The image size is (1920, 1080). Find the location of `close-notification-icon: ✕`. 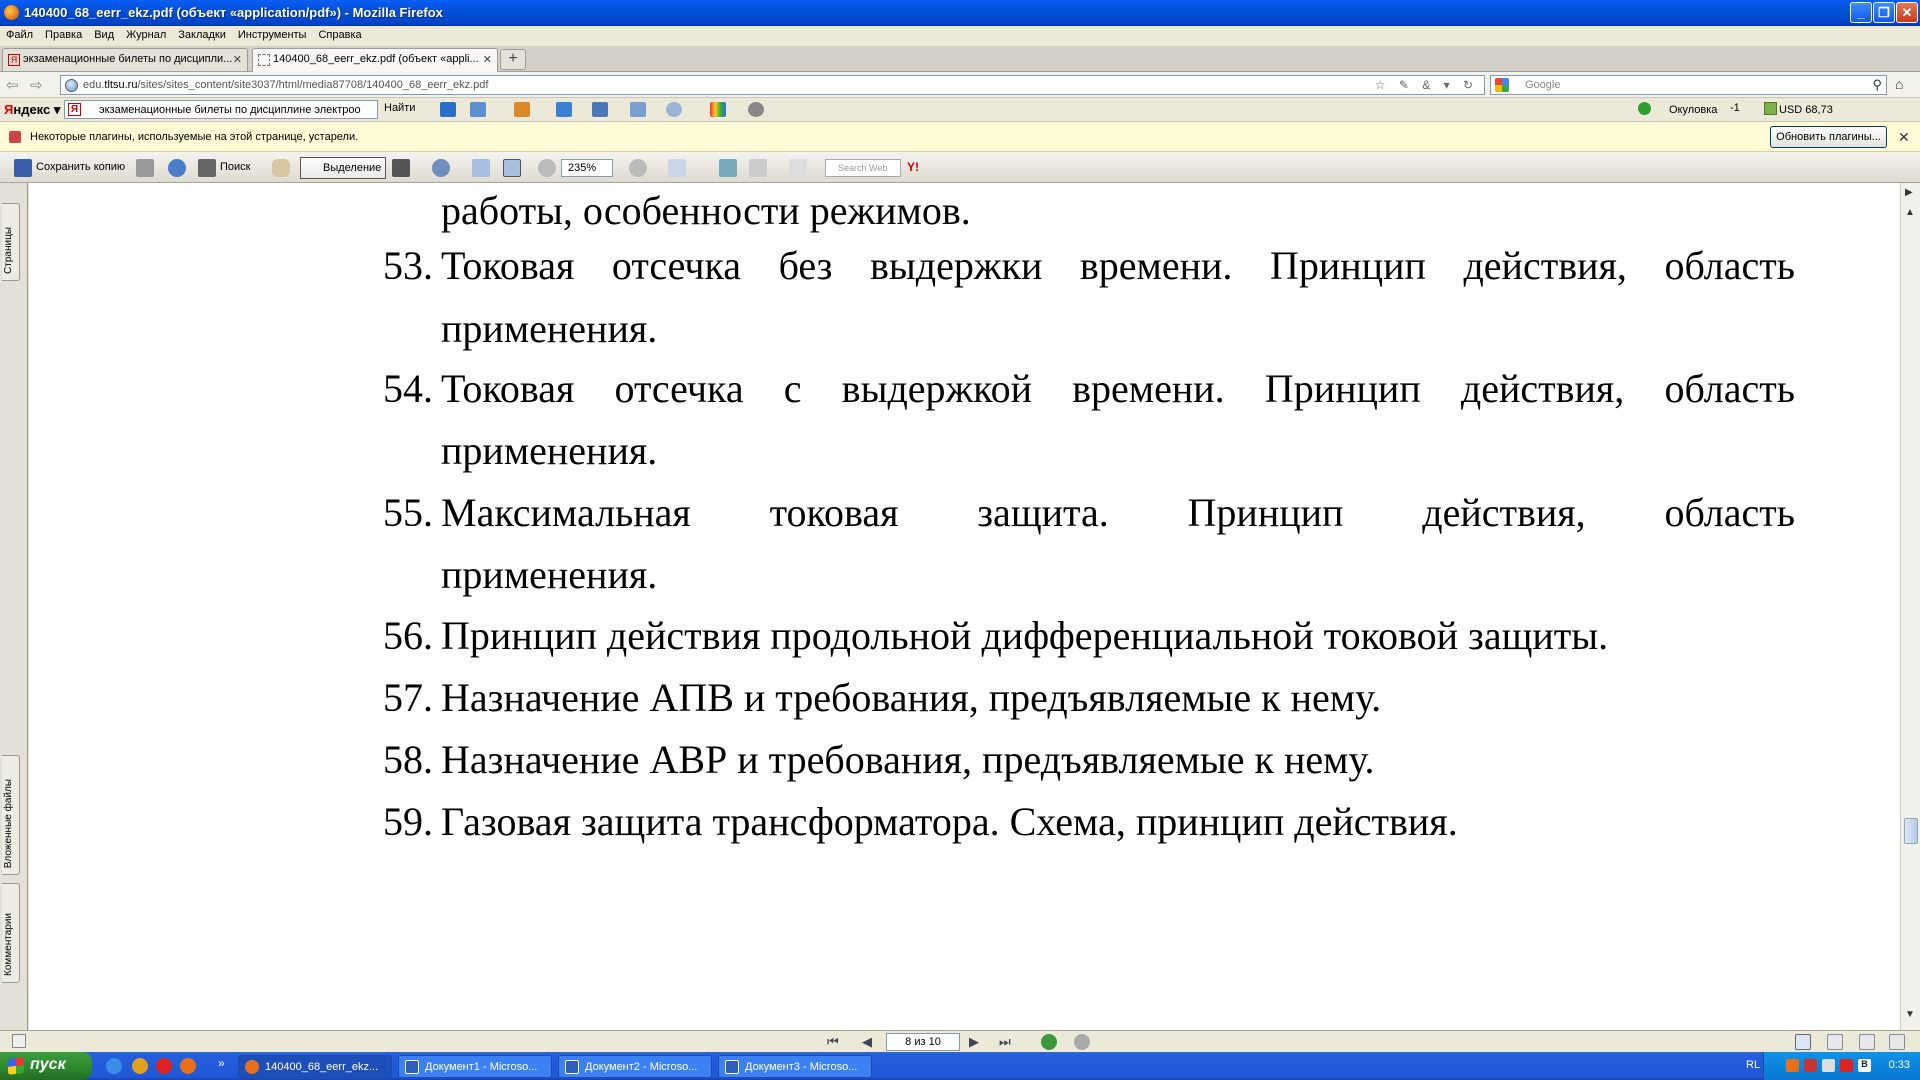

close-notification-icon: ✕ is located at coordinates (1904, 137).